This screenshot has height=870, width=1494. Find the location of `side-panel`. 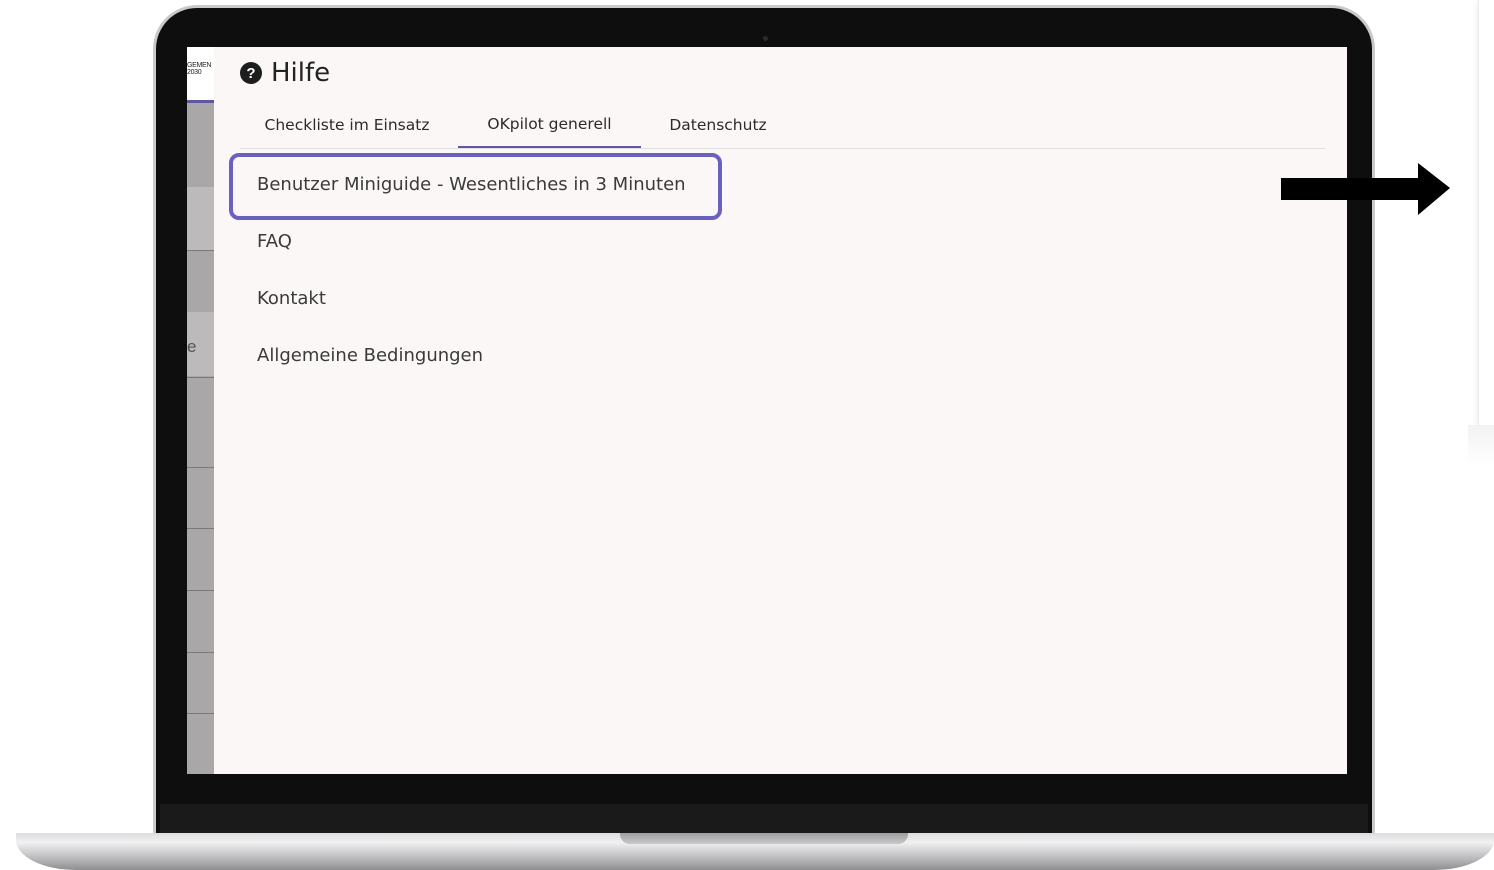

side-panel is located at coordinates (1486, 212).